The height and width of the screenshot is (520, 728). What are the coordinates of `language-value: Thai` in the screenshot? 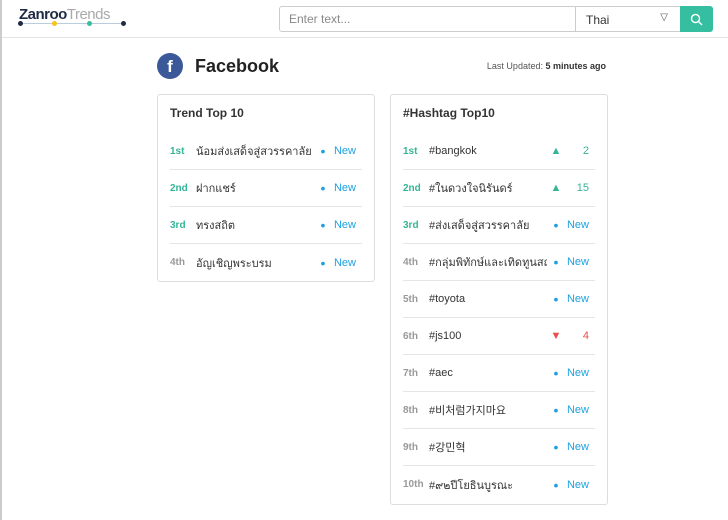 It's located at (598, 20).